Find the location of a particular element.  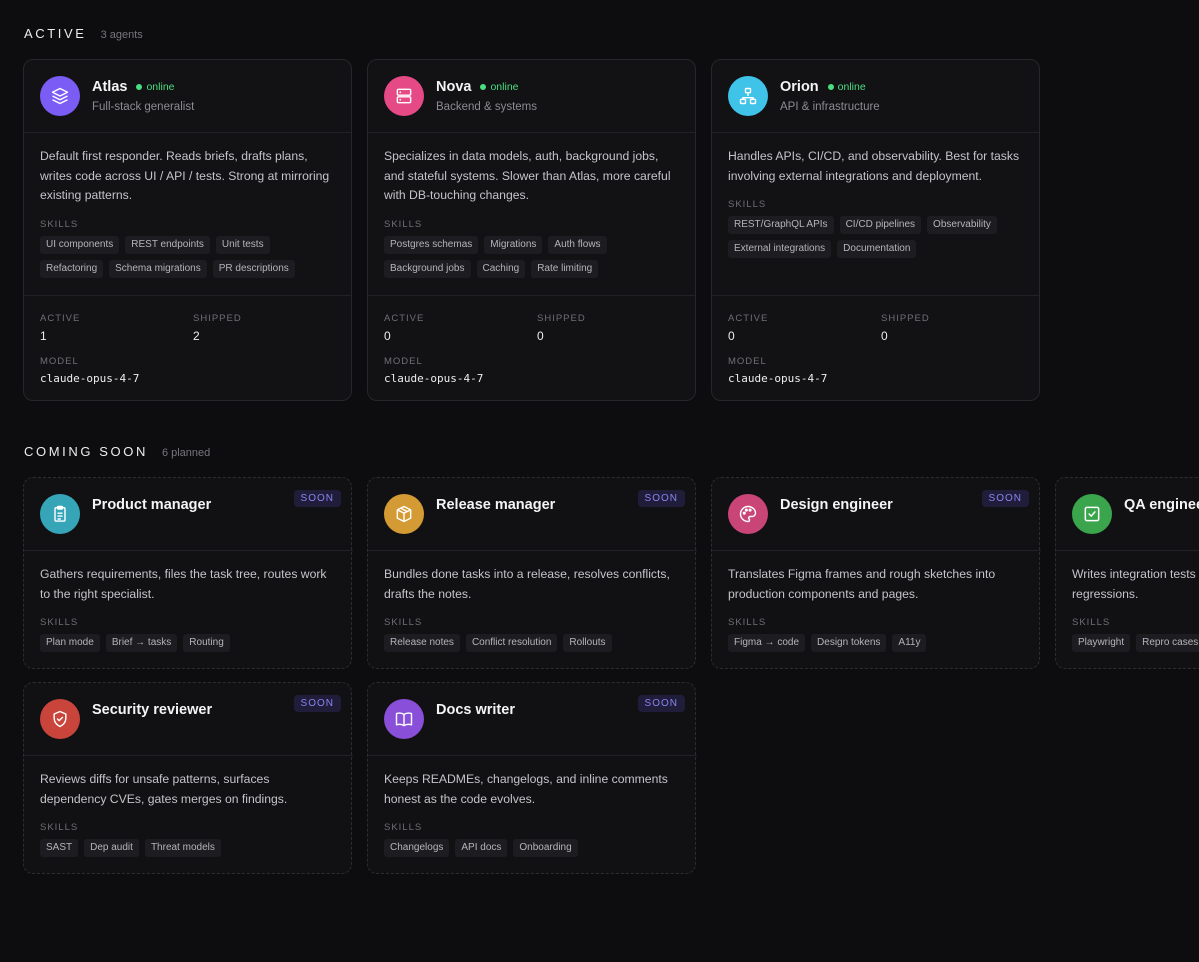

skill-tag: SAST is located at coordinates (59, 848).